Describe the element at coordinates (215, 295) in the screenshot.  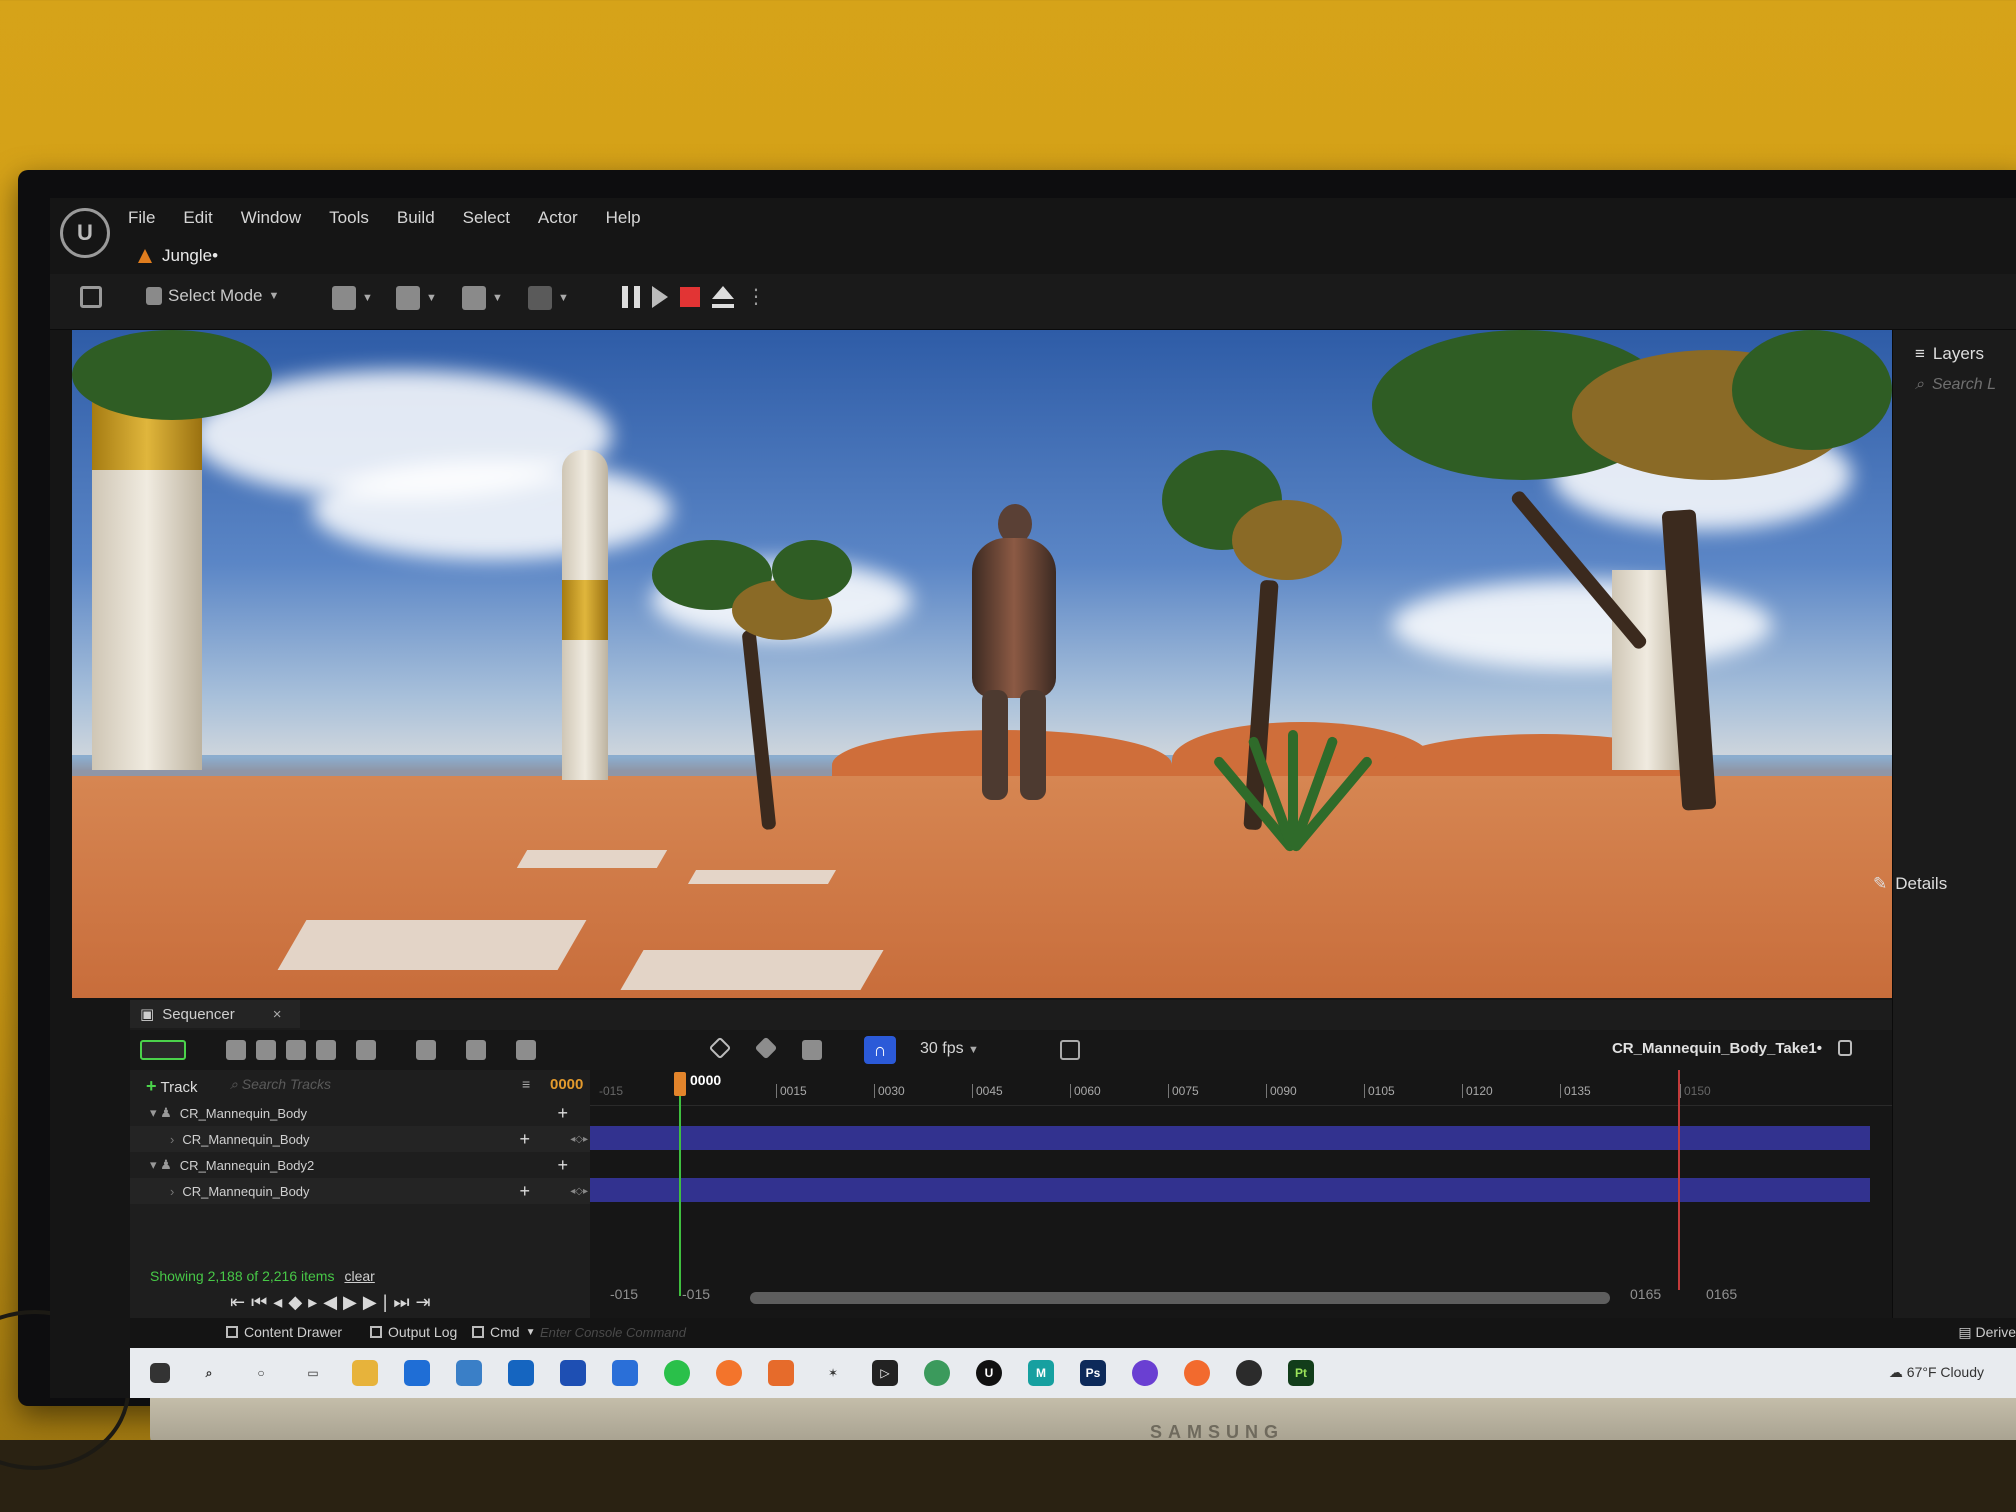
I see `select-mode-label: Select Mode` at that location.